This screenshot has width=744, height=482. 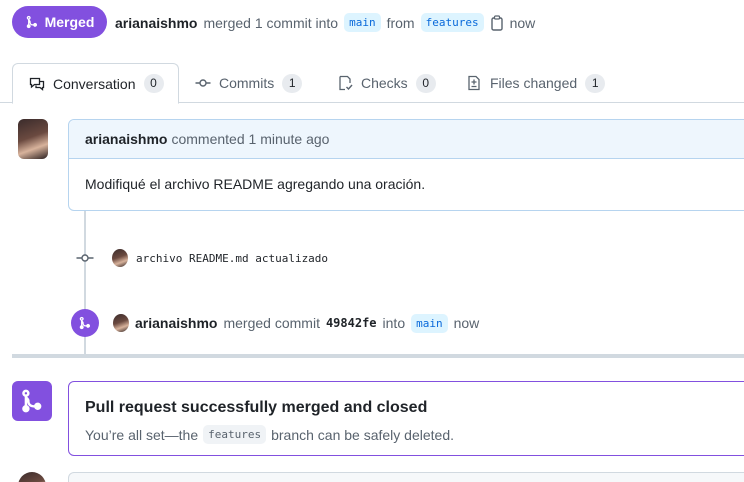 I want to click on merged-desc-suffix: branch can be safely deleted., so click(x=362, y=434).